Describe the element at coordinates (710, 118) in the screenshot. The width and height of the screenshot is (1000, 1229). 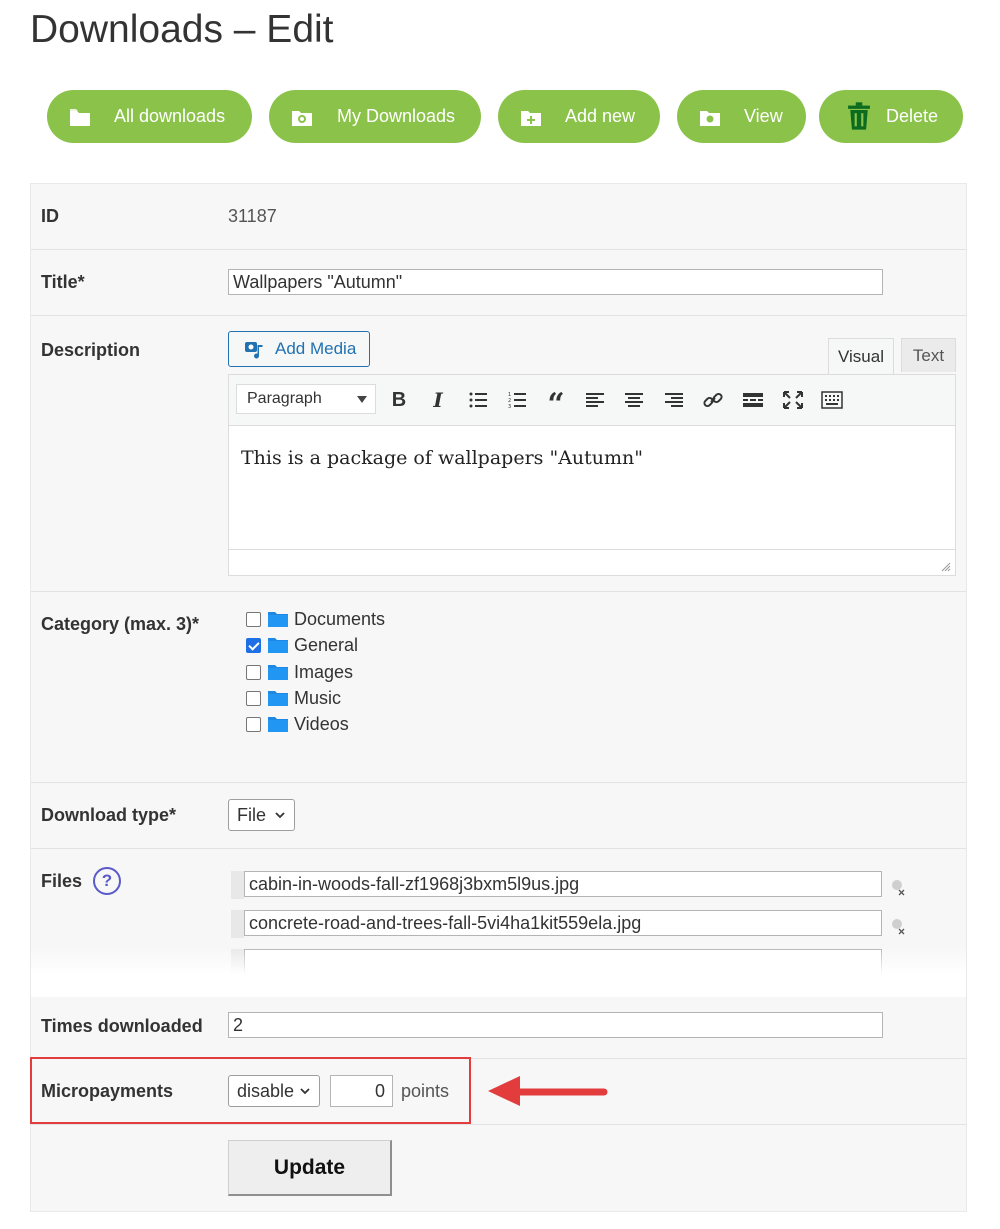
I see `folder-eye-icon` at that location.